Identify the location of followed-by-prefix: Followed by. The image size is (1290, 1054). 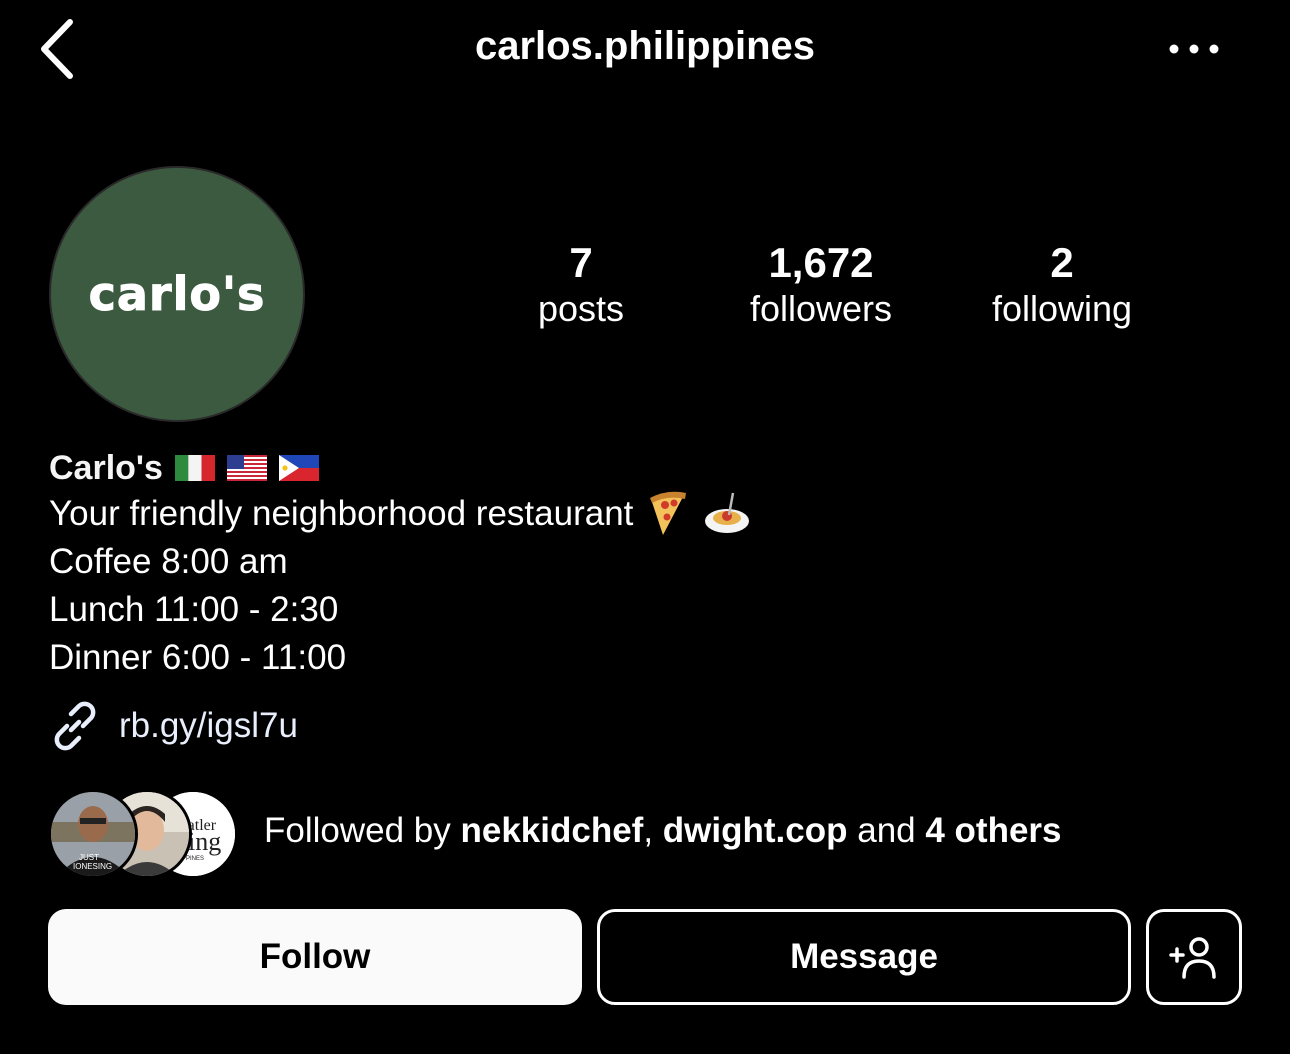
(362, 830).